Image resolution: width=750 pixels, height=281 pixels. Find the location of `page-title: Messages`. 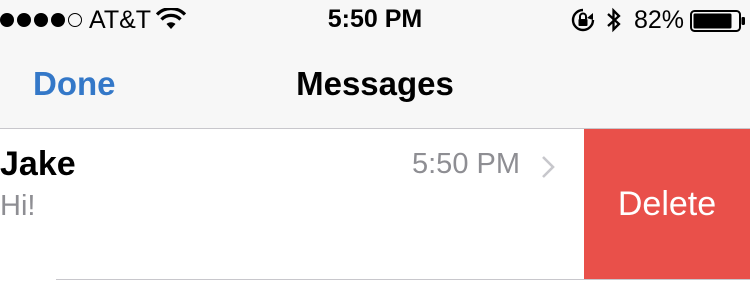

page-title: Messages is located at coordinates (375, 83).